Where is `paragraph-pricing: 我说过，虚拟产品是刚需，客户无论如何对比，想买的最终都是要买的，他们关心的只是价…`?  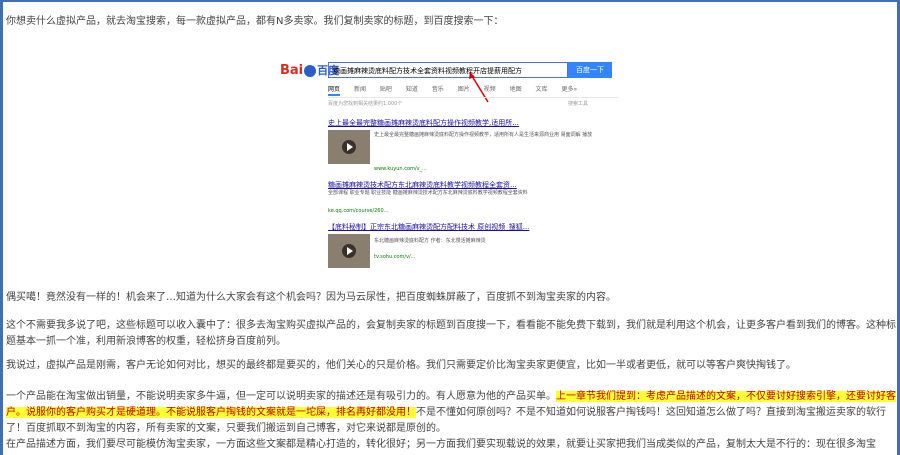
paragraph-pricing: 我说过，虚拟产品是刚需，客户无论如何对比，想买的最终都是要买的，他们关心的只是价… is located at coordinates (401, 365).